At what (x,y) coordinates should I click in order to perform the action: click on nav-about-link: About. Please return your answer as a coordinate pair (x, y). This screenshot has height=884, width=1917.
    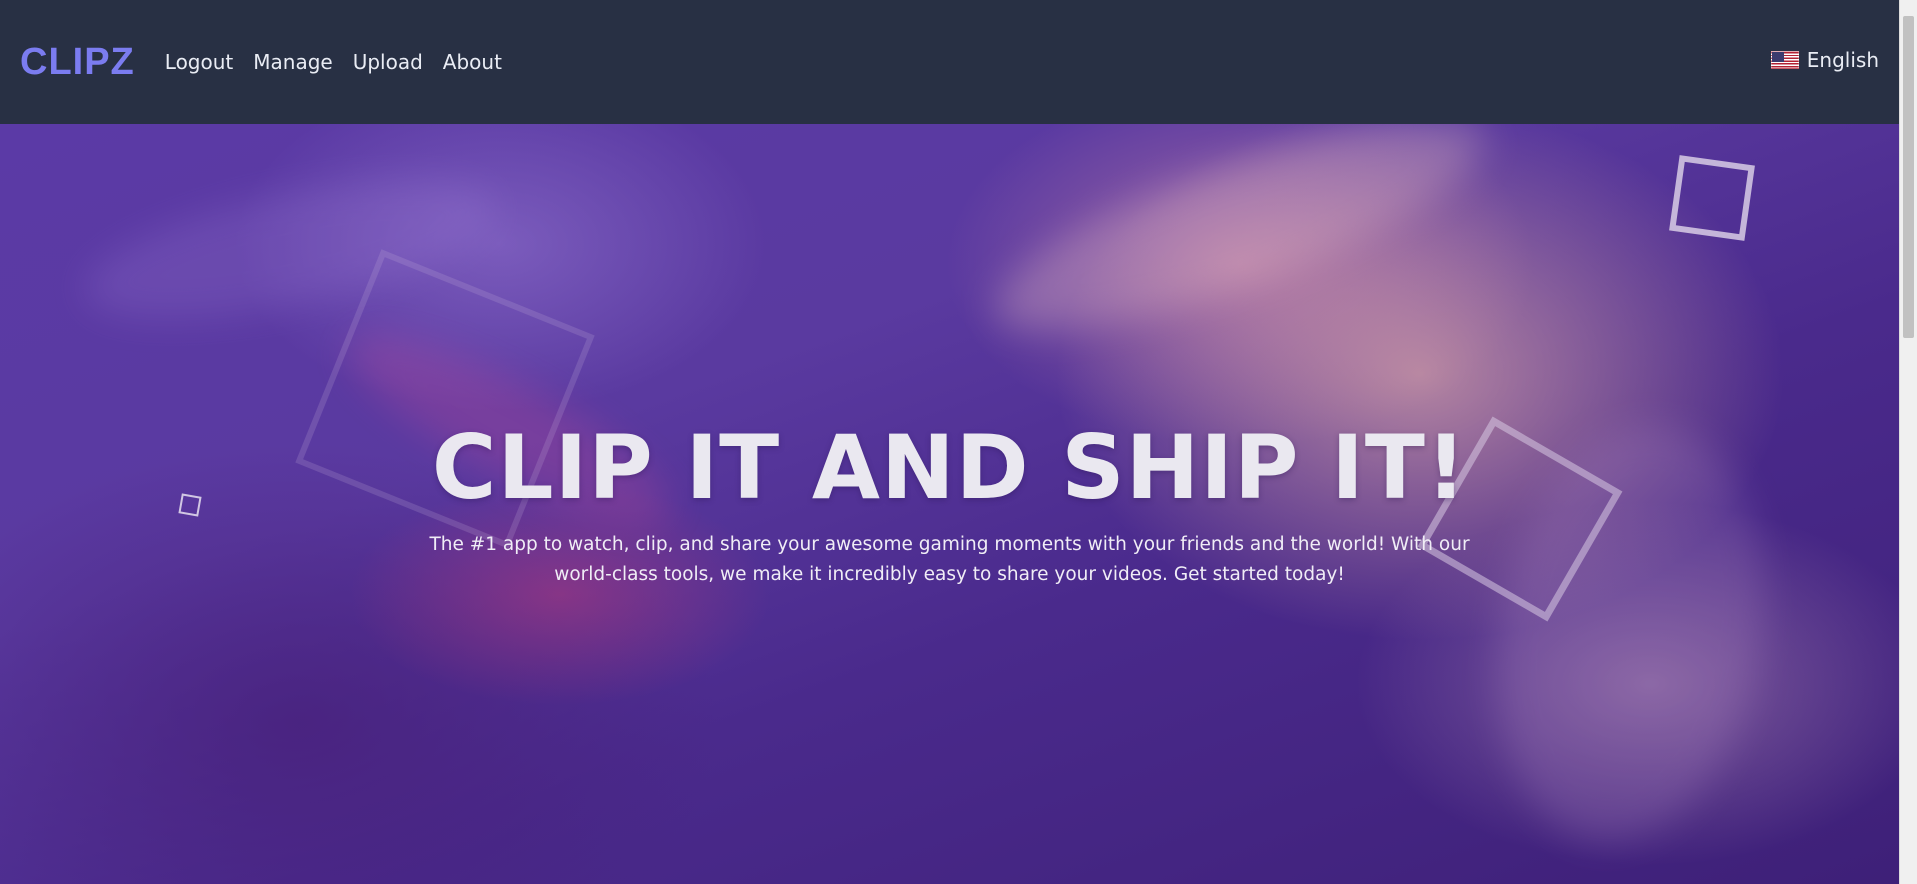
    Looking at the image, I should click on (472, 62).